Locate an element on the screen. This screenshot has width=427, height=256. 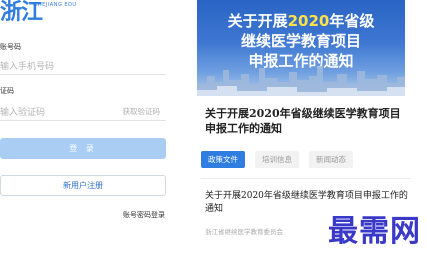
app-logo-subtext: ZHEJIANG EDU is located at coordinates (55, 5).